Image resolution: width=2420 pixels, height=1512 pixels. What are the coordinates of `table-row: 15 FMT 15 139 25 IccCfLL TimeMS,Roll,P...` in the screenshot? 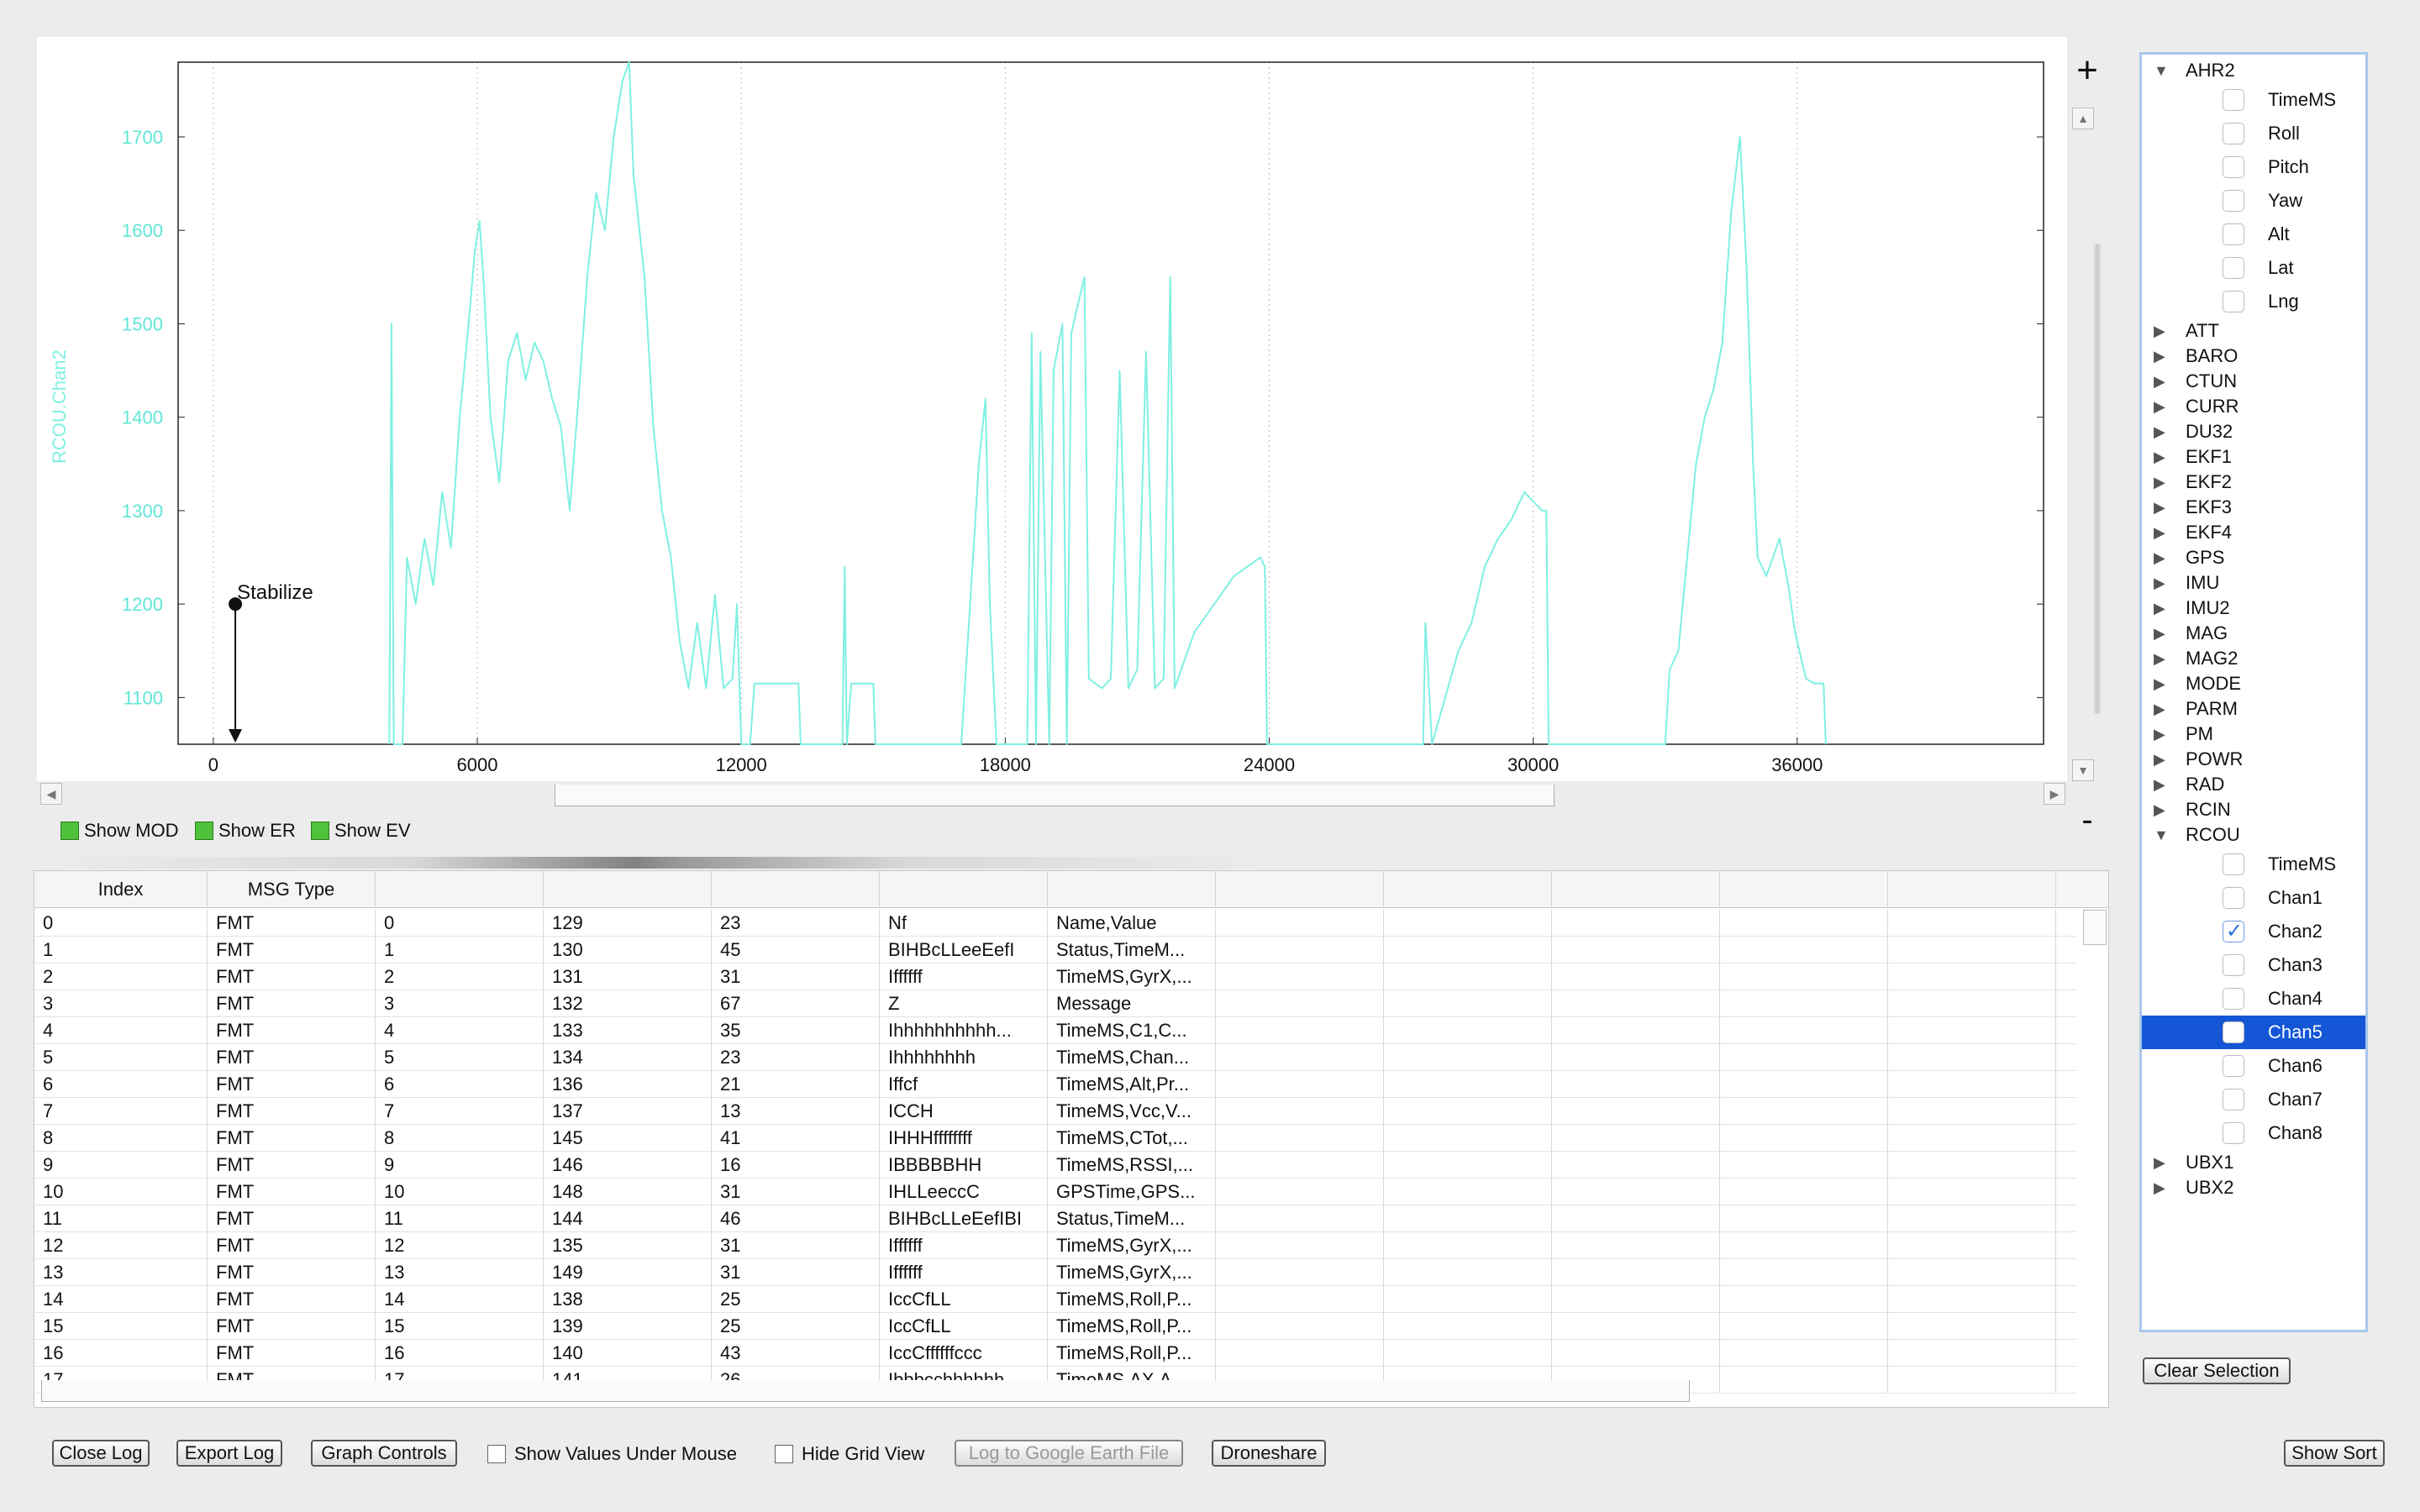 It's located at (1055, 1326).